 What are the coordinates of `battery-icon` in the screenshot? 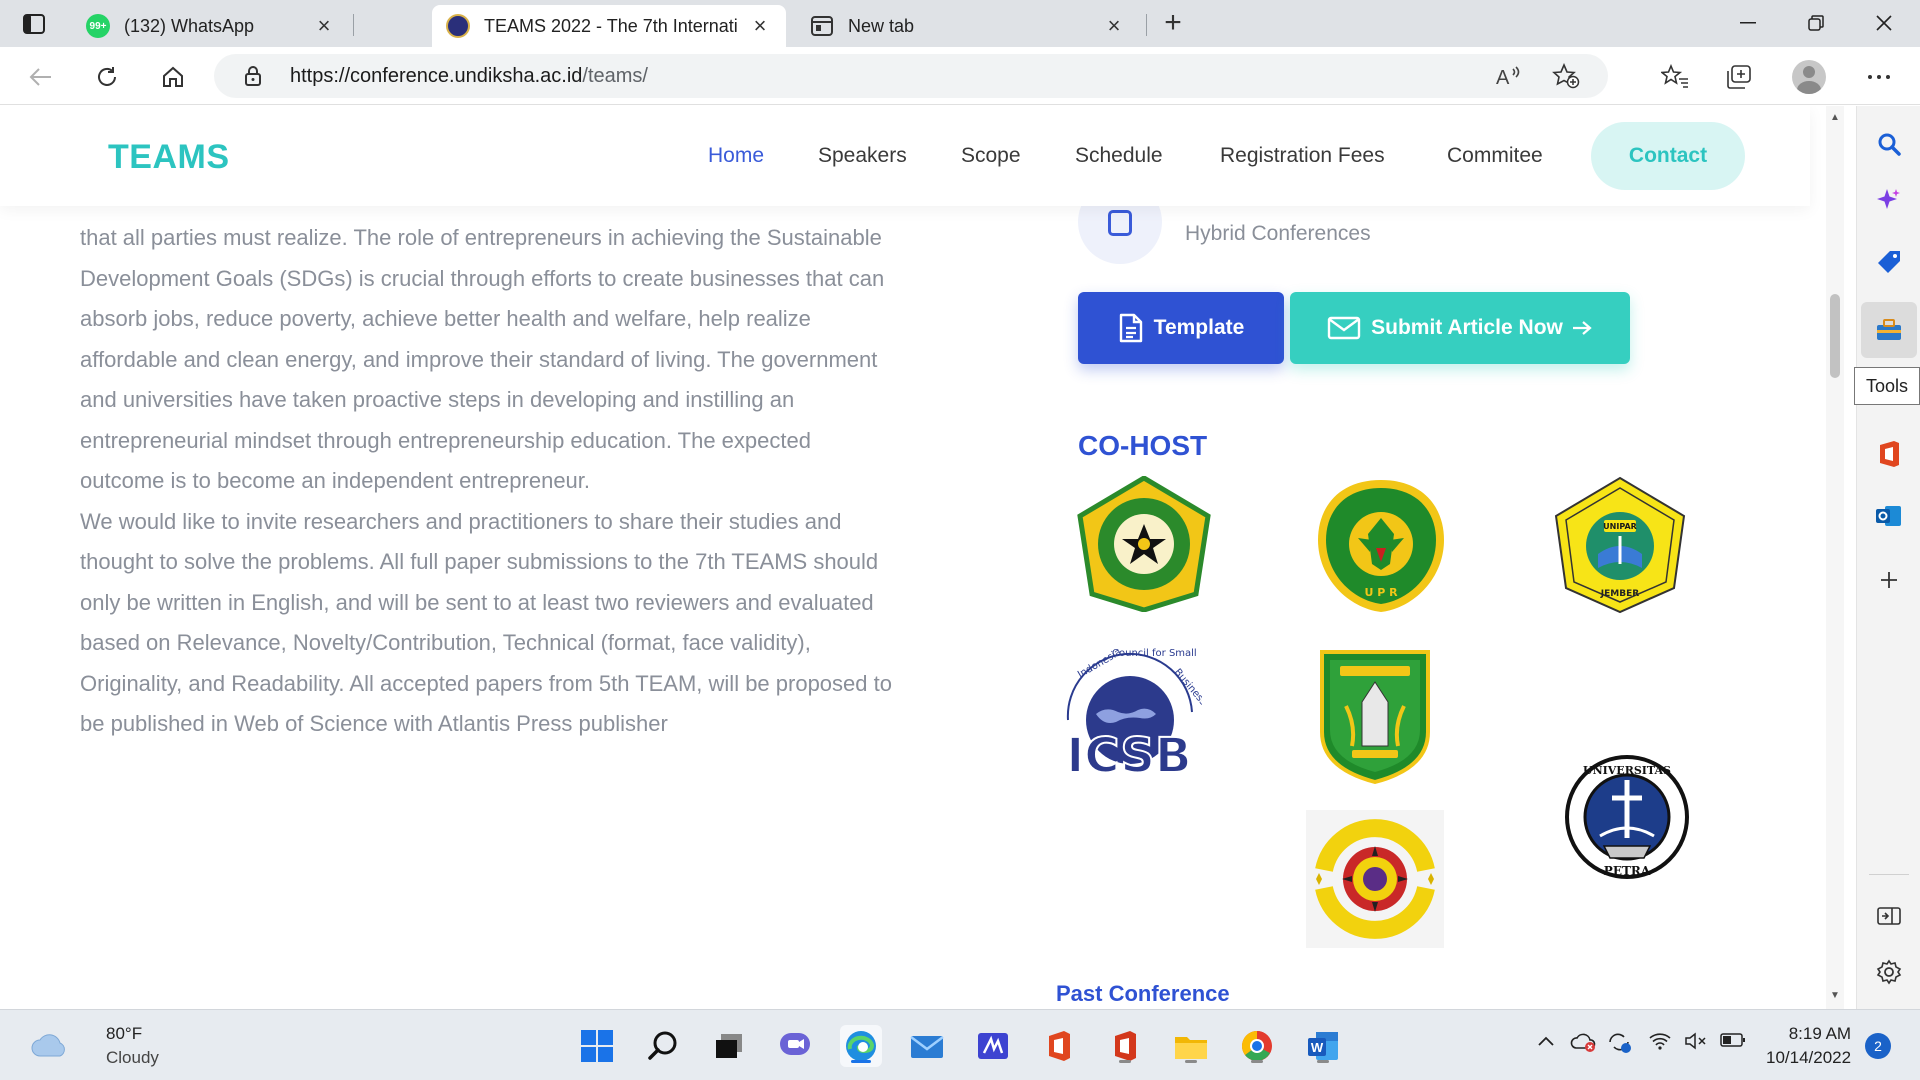 It's located at (1733, 1042).